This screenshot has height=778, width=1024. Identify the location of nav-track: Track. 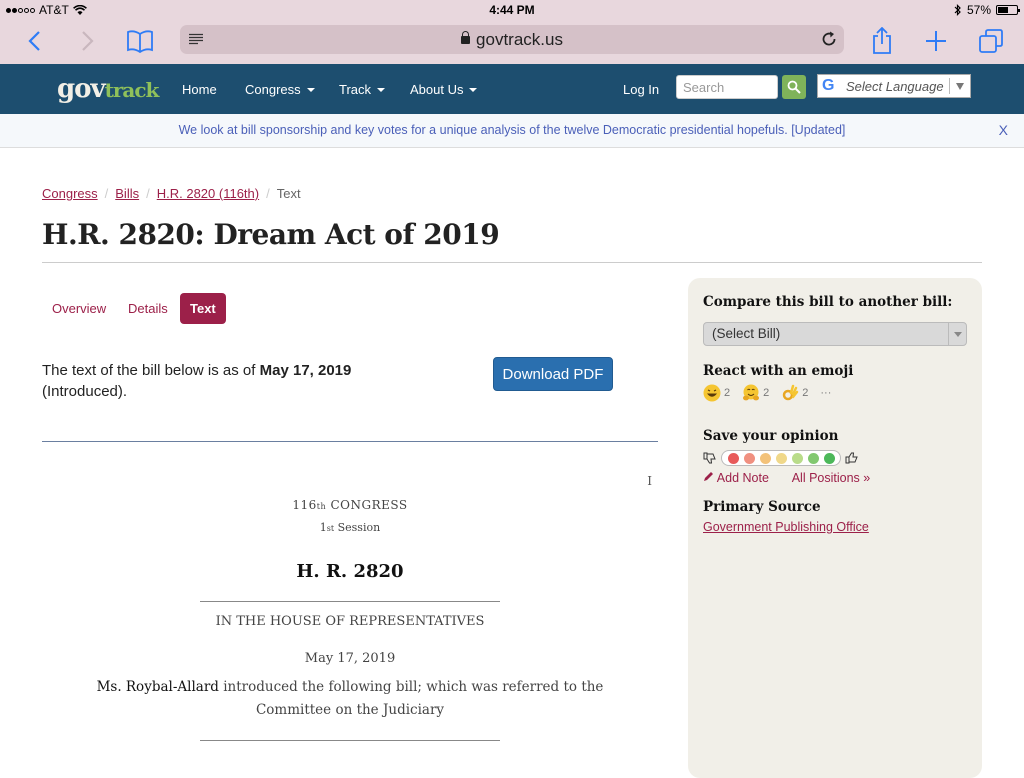
(362, 89).